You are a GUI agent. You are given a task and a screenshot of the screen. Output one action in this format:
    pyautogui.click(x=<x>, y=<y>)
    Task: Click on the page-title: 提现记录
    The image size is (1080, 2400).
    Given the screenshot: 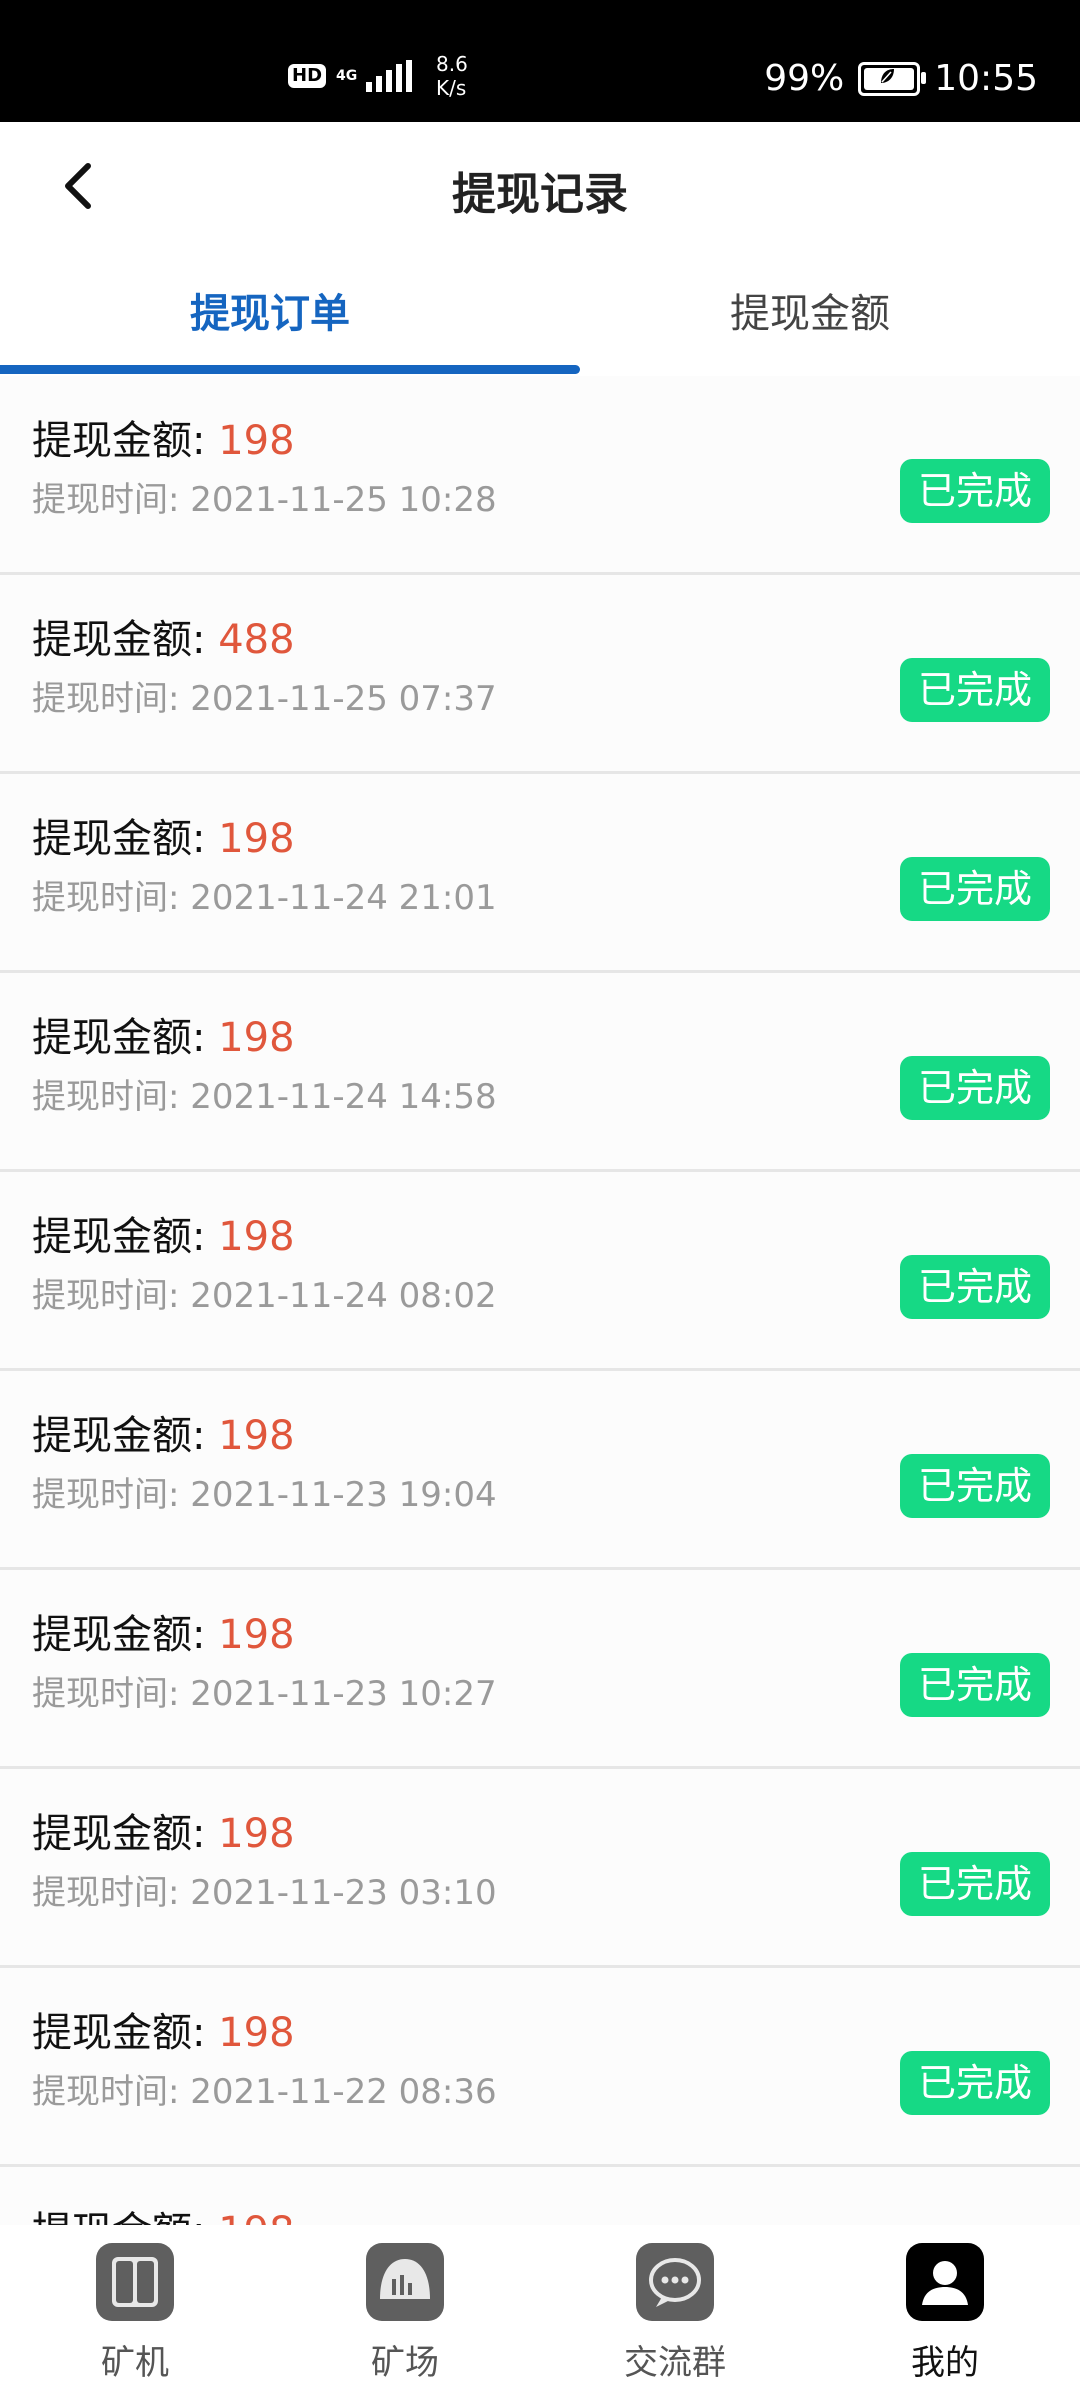 What is the action you would take?
    pyautogui.click(x=540, y=194)
    